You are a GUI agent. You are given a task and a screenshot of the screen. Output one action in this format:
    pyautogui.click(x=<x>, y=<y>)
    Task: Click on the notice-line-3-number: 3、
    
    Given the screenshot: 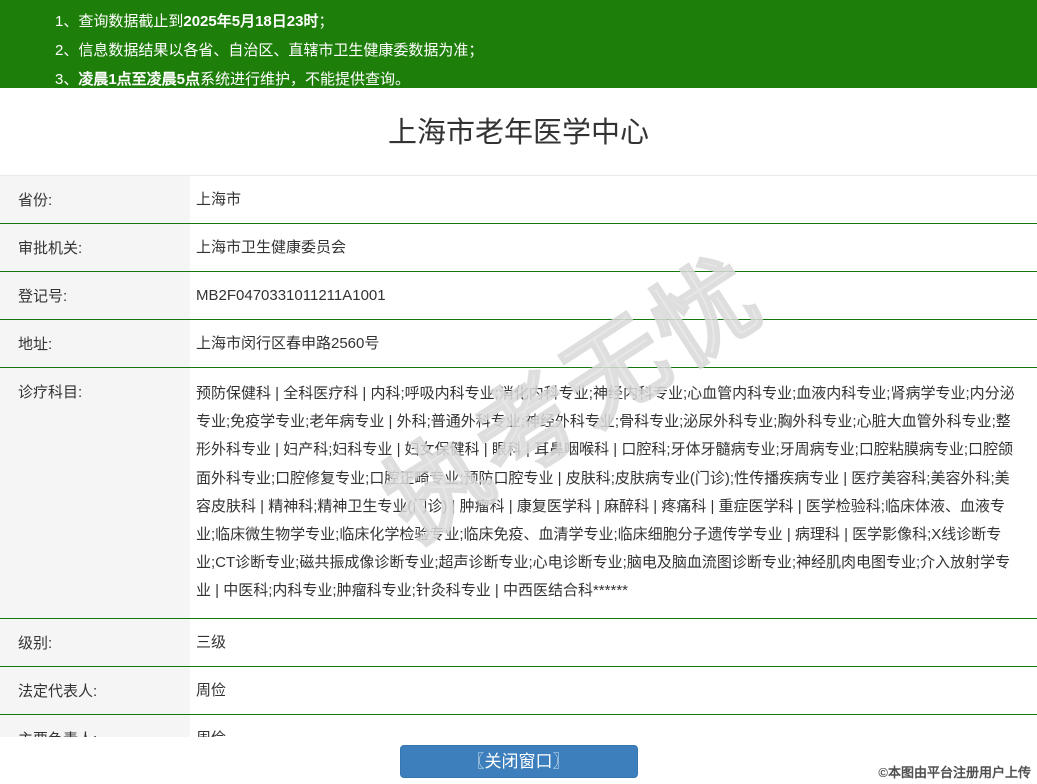 What is the action you would take?
    pyautogui.click(x=67, y=79)
    